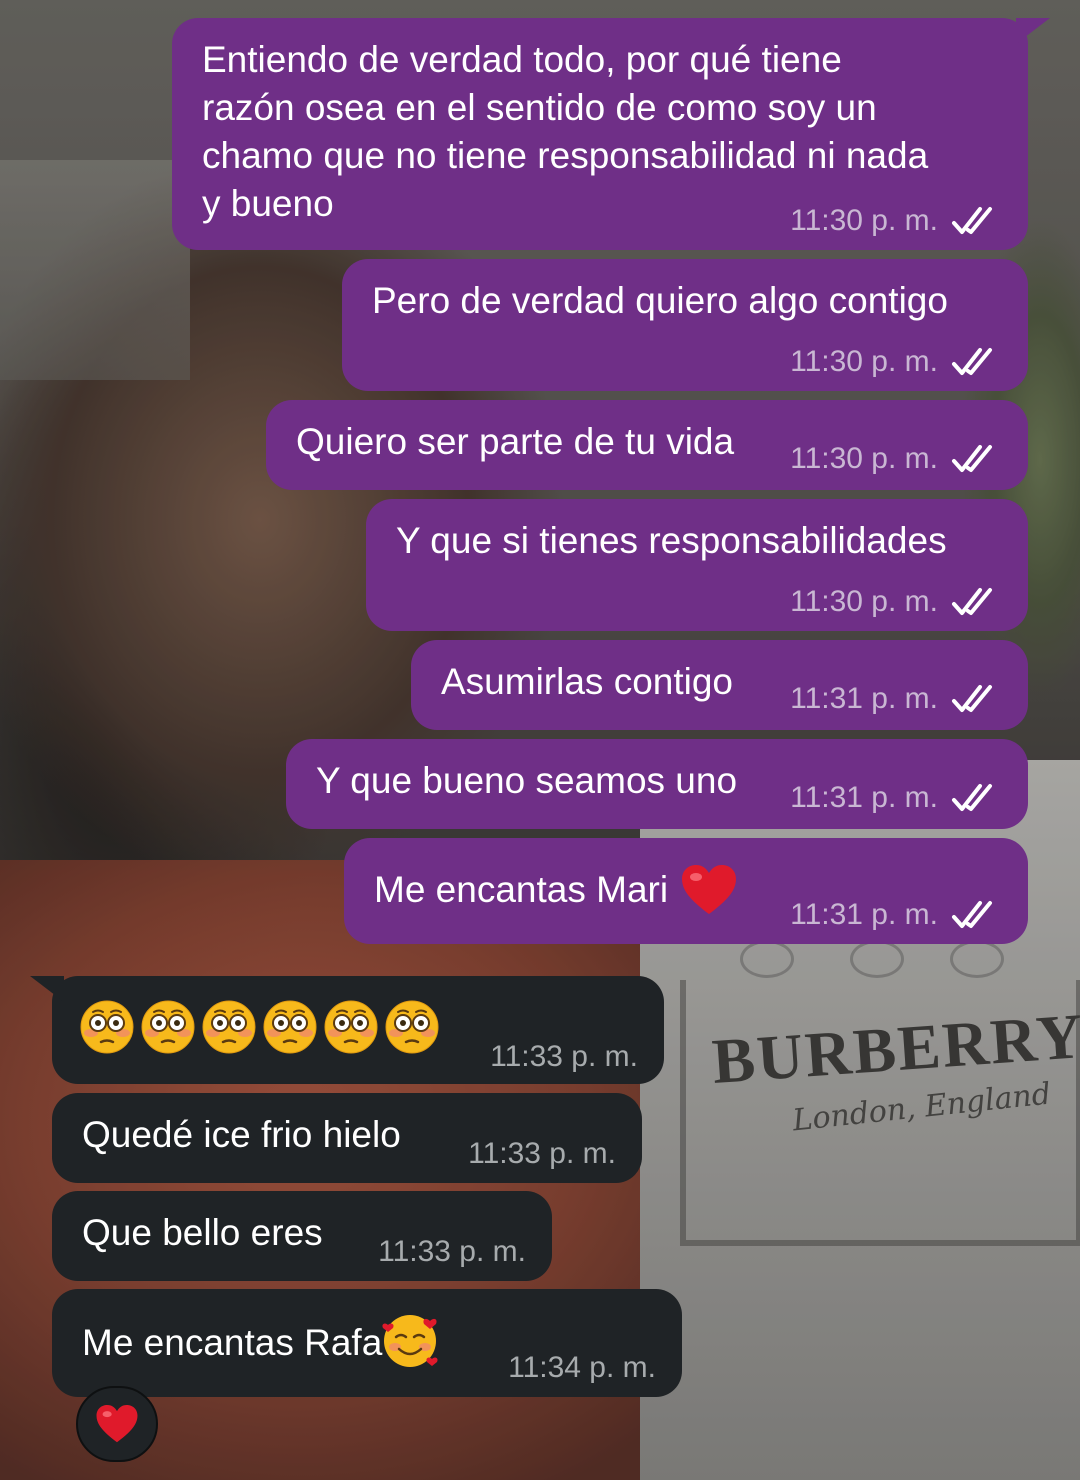 This screenshot has height=1480, width=1080. Describe the element at coordinates (521, 889) in the screenshot. I see `message-text: Me encantas Mari` at that location.